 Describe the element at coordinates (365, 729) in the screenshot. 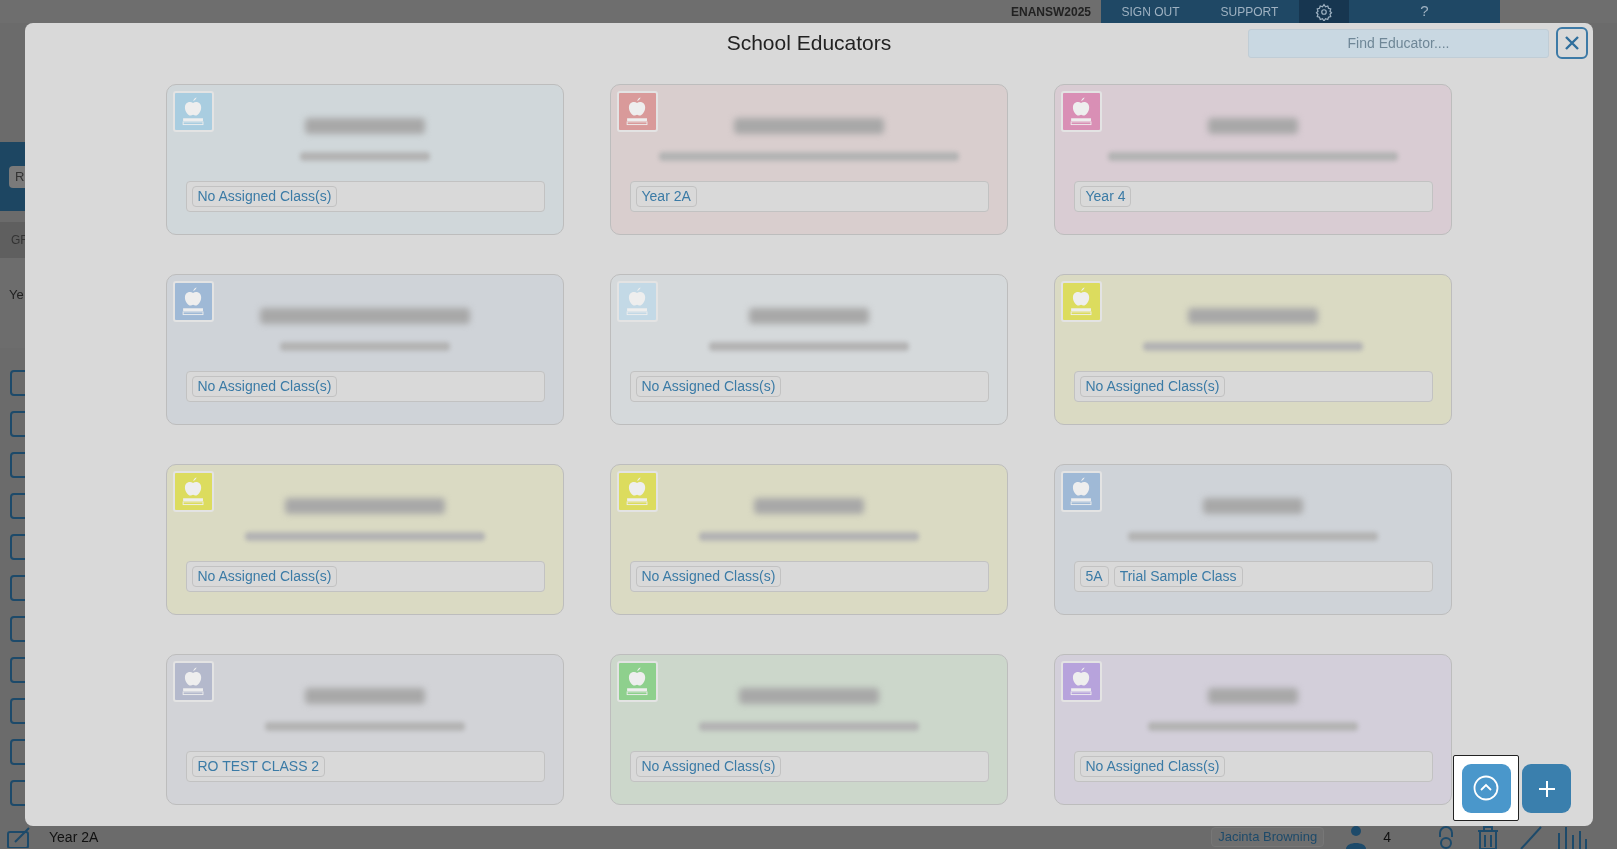

I see `educator-card: RO TEST CLASS 2` at that location.